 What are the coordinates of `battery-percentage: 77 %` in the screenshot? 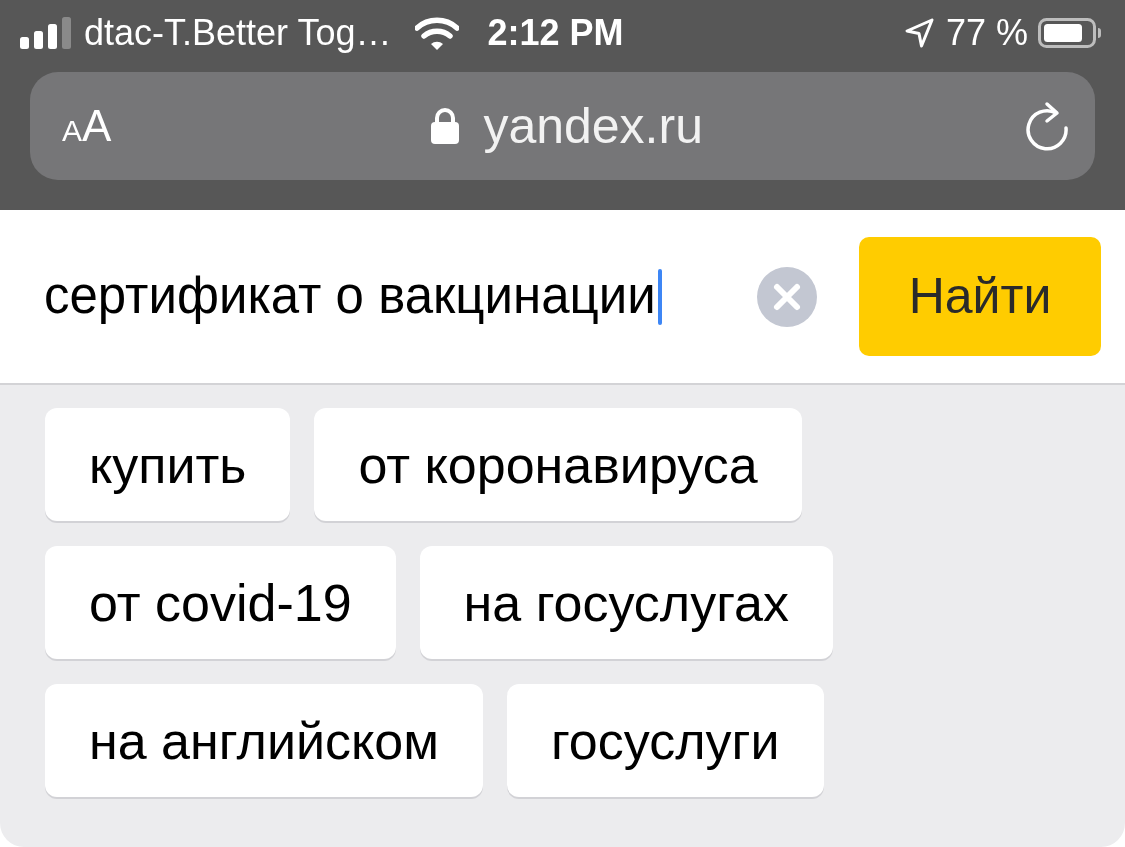 It's located at (986, 33).